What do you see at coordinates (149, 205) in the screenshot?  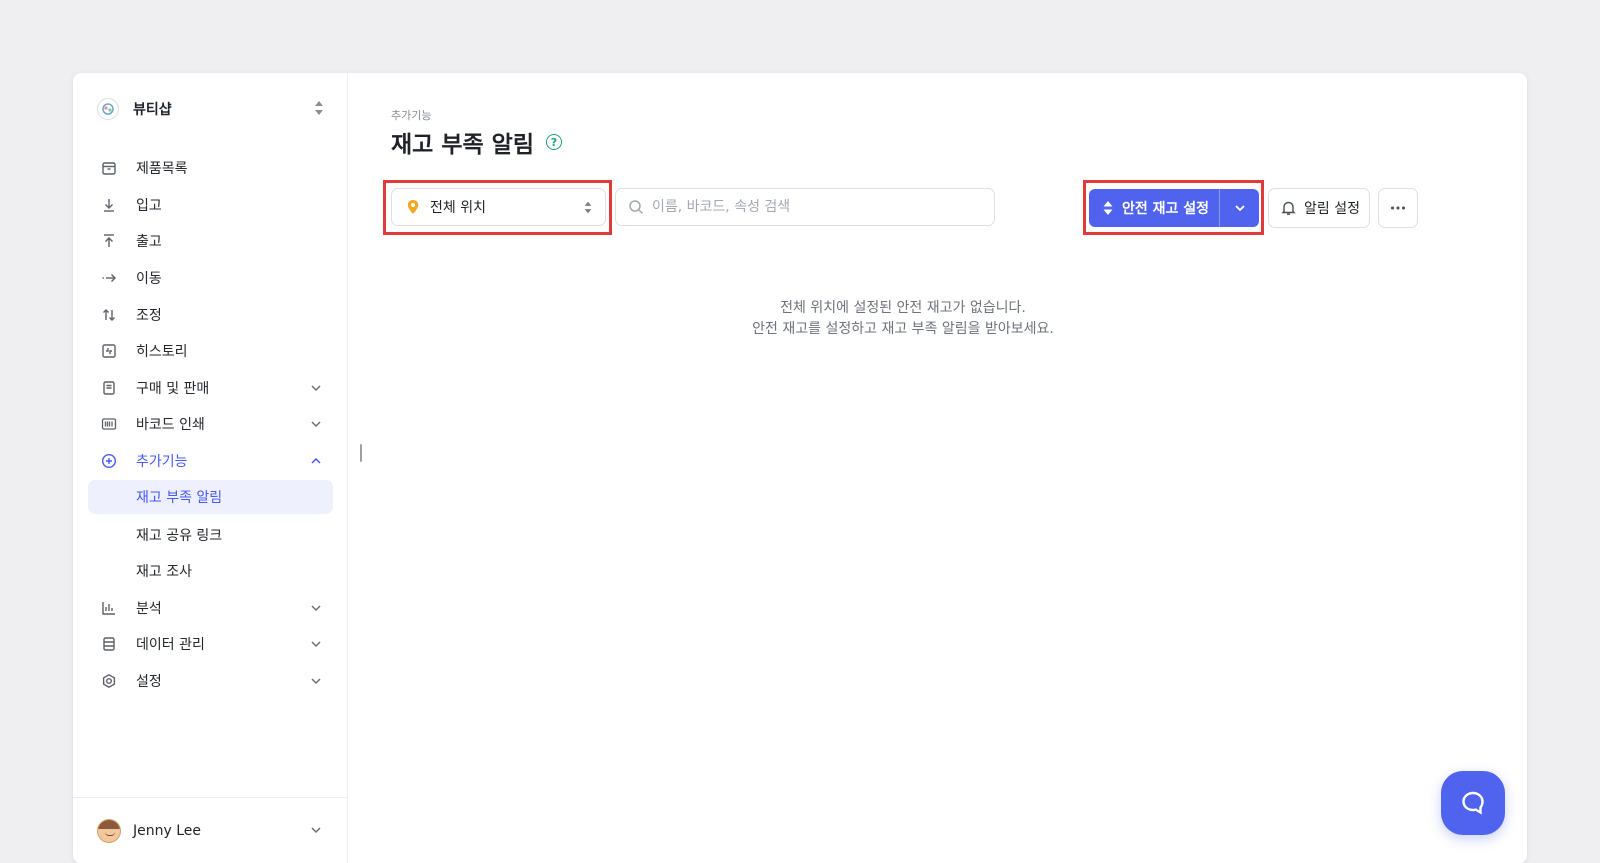 I see `sidebar-item-label: 입고` at bounding box center [149, 205].